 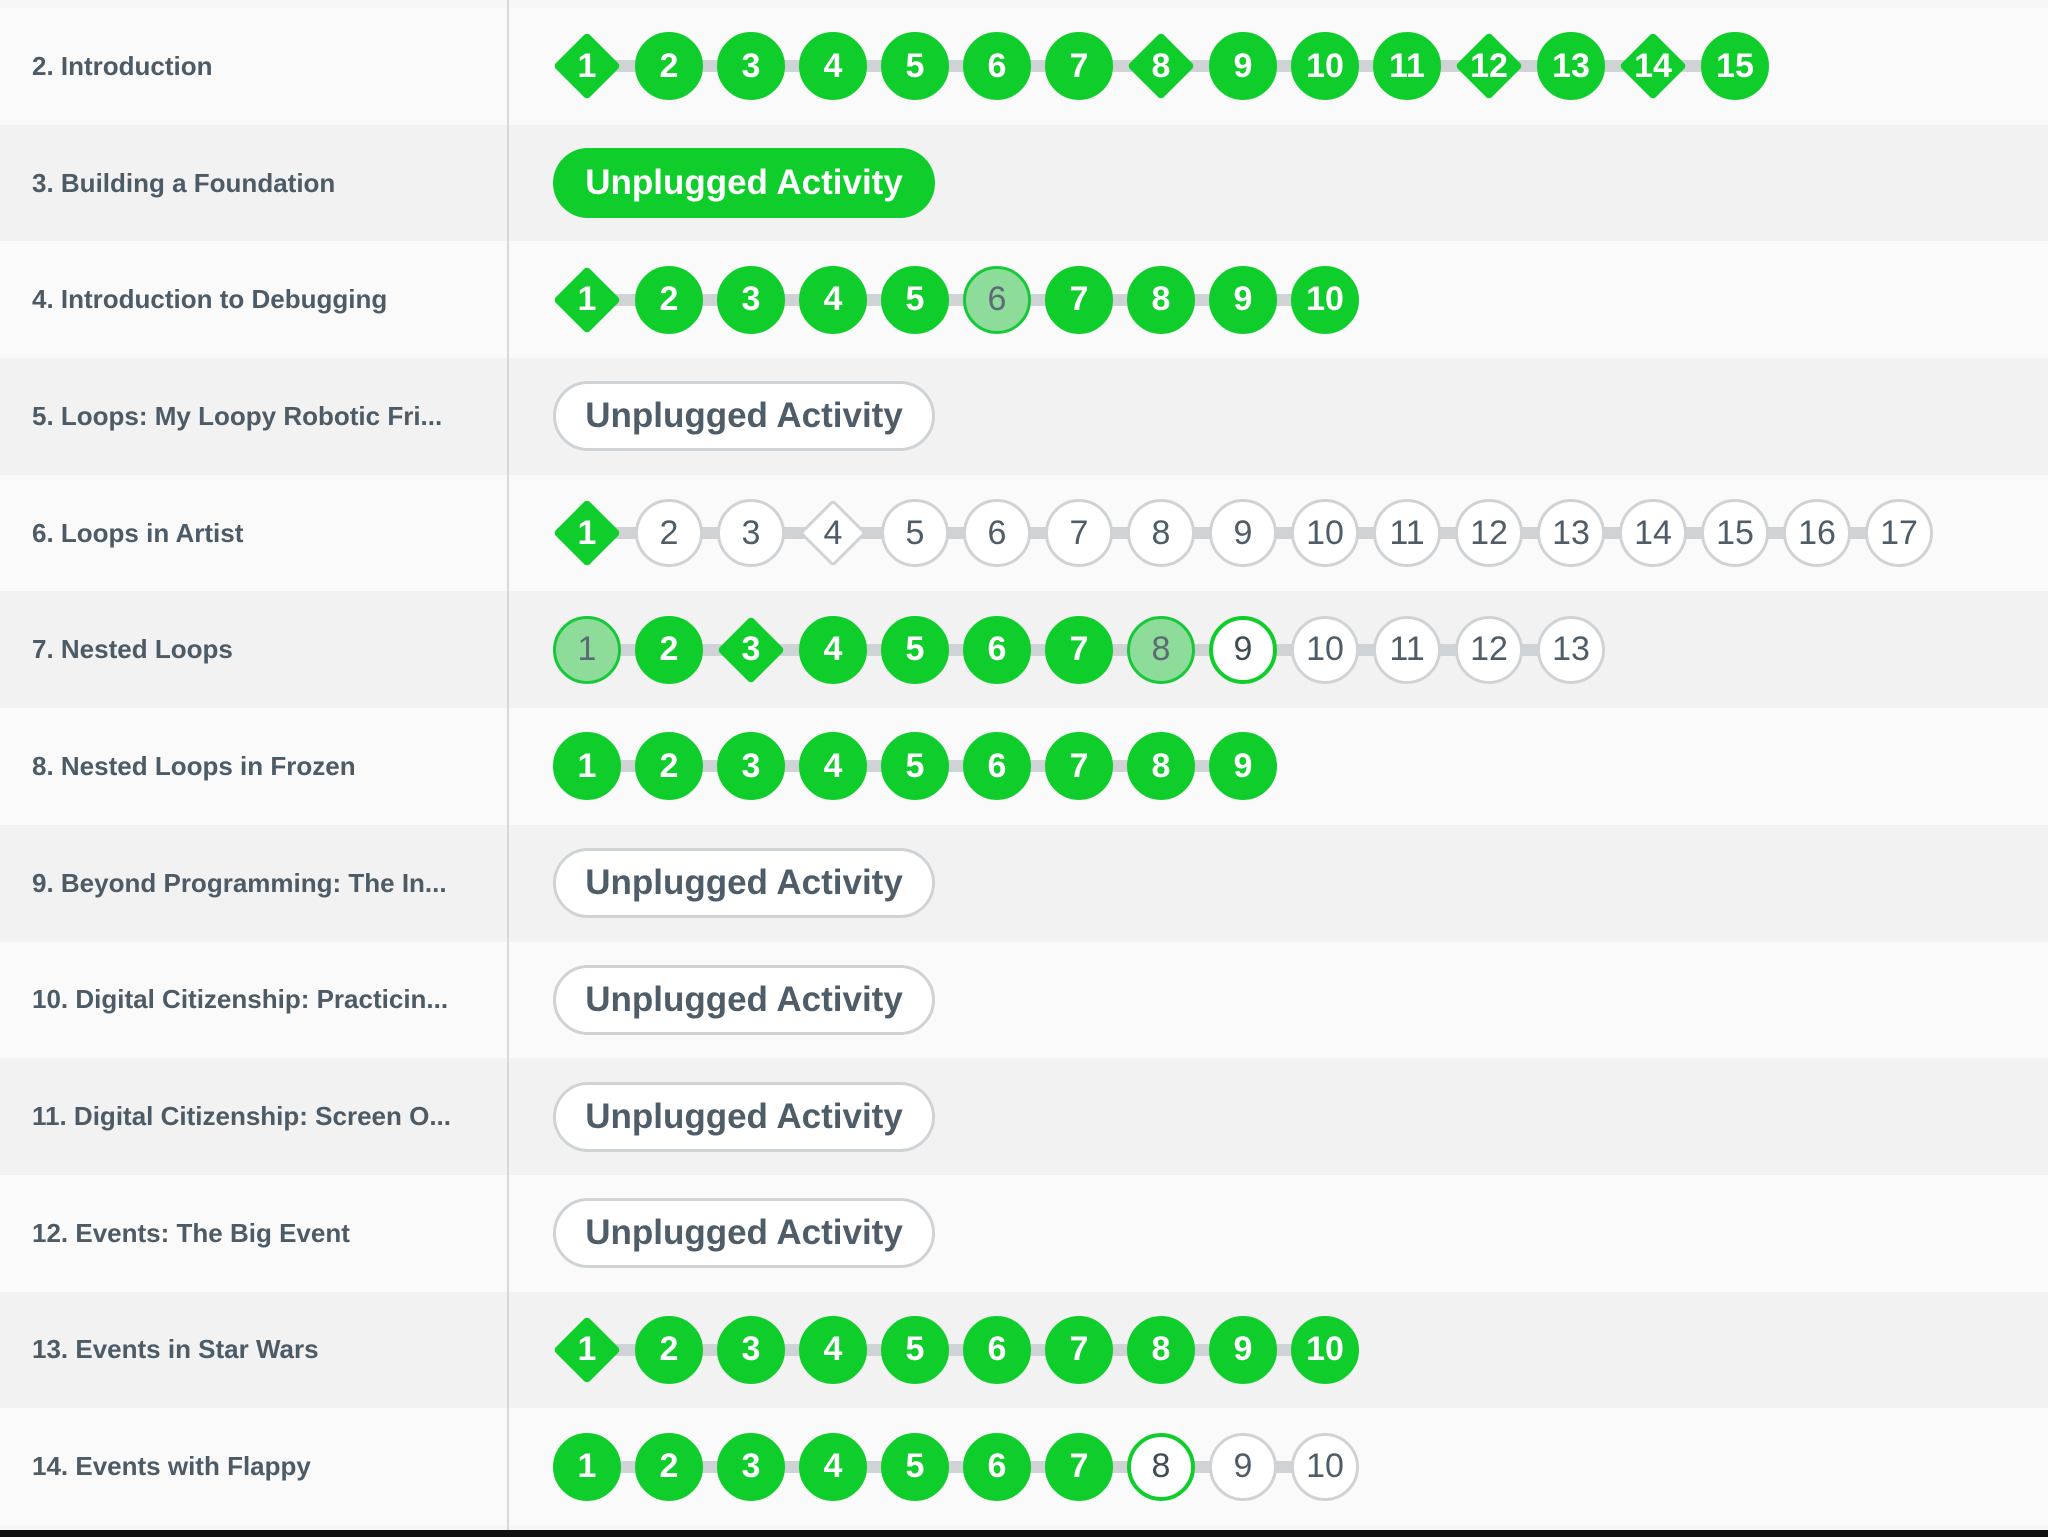 I want to click on lesson-name: 7. Nested Loops, so click(x=132, y=649).